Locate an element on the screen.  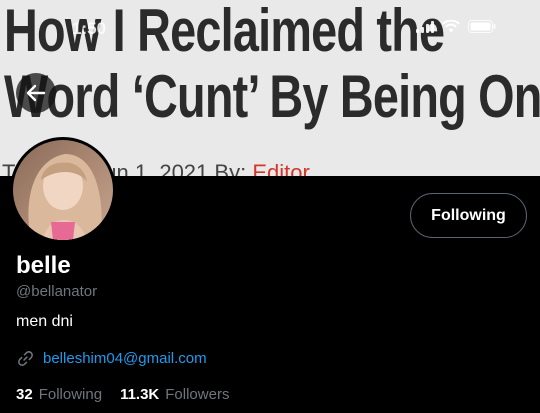
followers-count-link: 11.3K Followers is located at coordinates (174, 394).